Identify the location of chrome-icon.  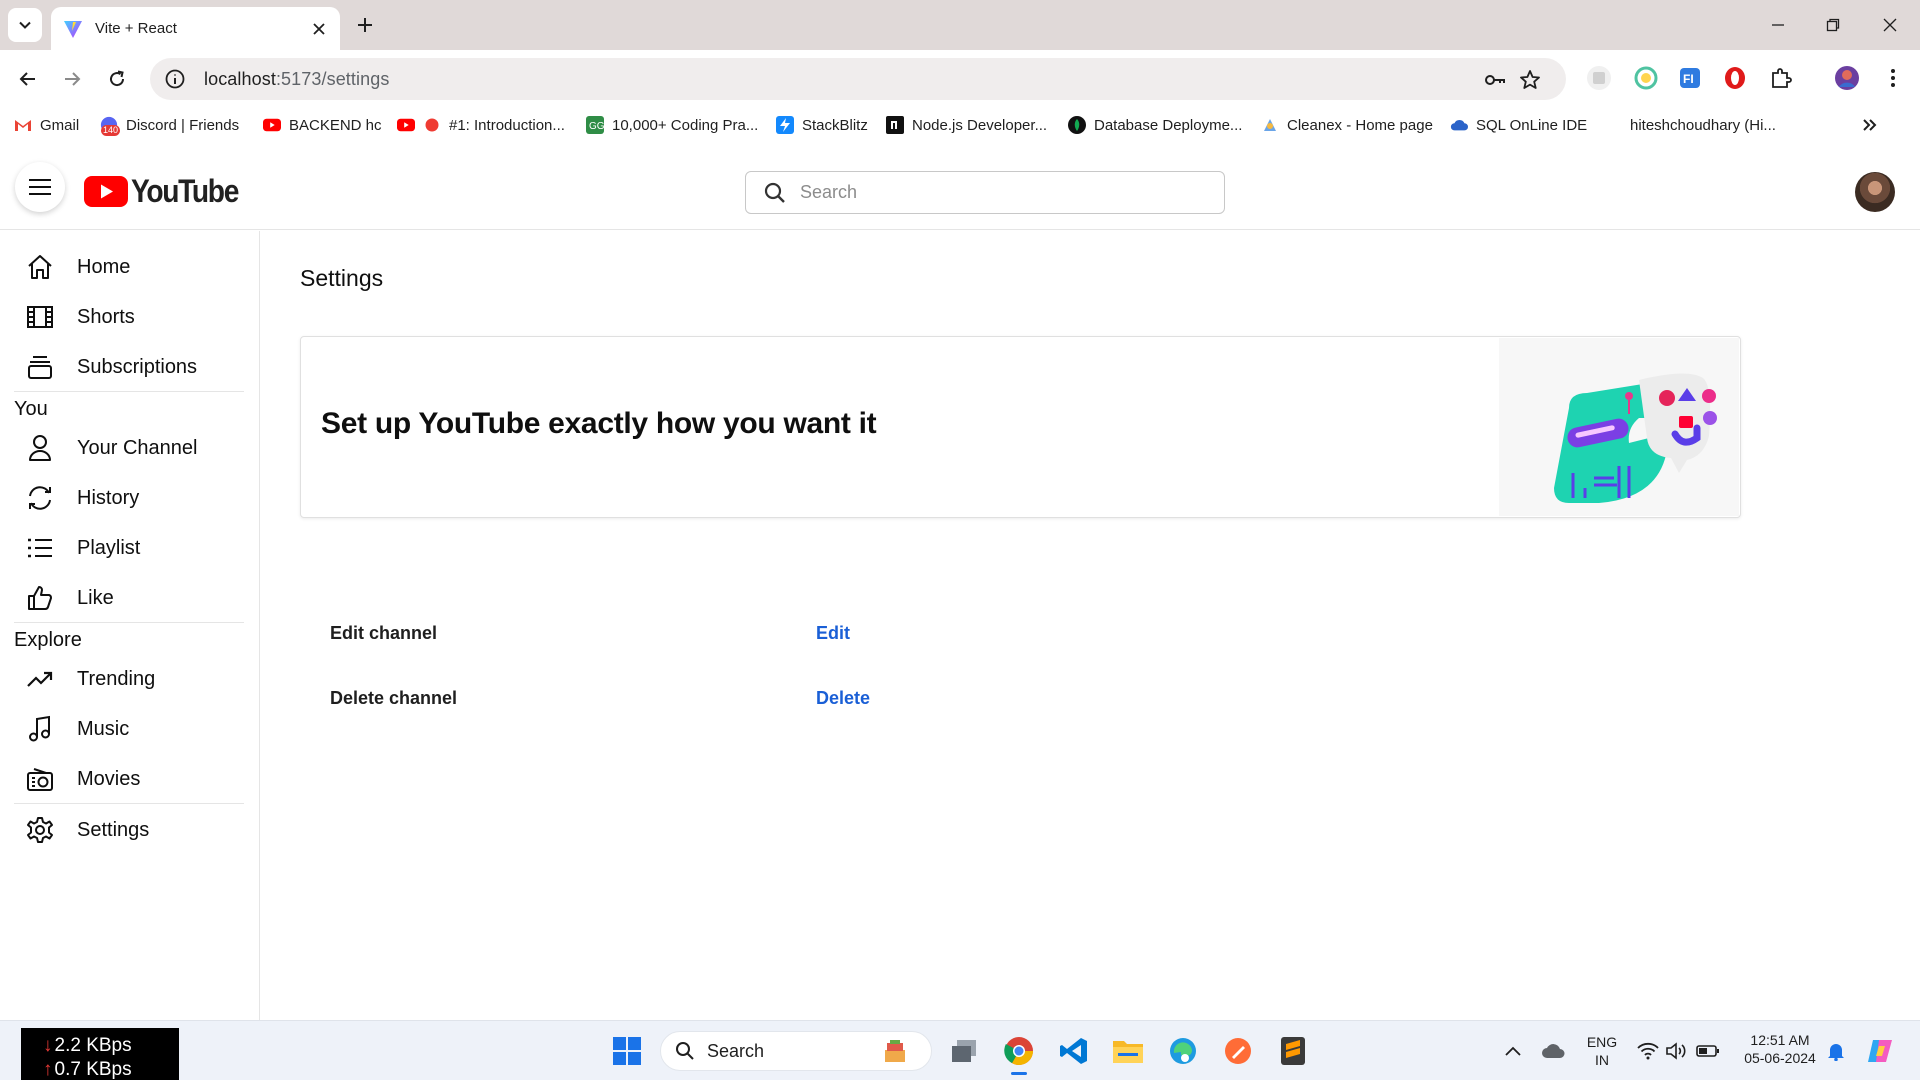
(1018, 1051).